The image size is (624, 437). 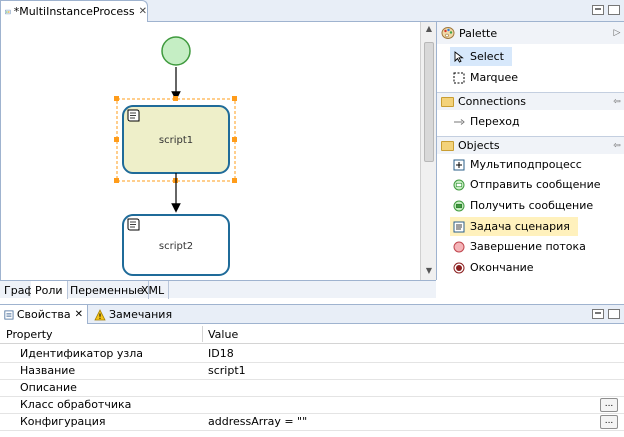 What do you see at coordinates (530, 33) in the screenshot?
I see `palette-header: Palette ▷` at bounding box center [530, 33].